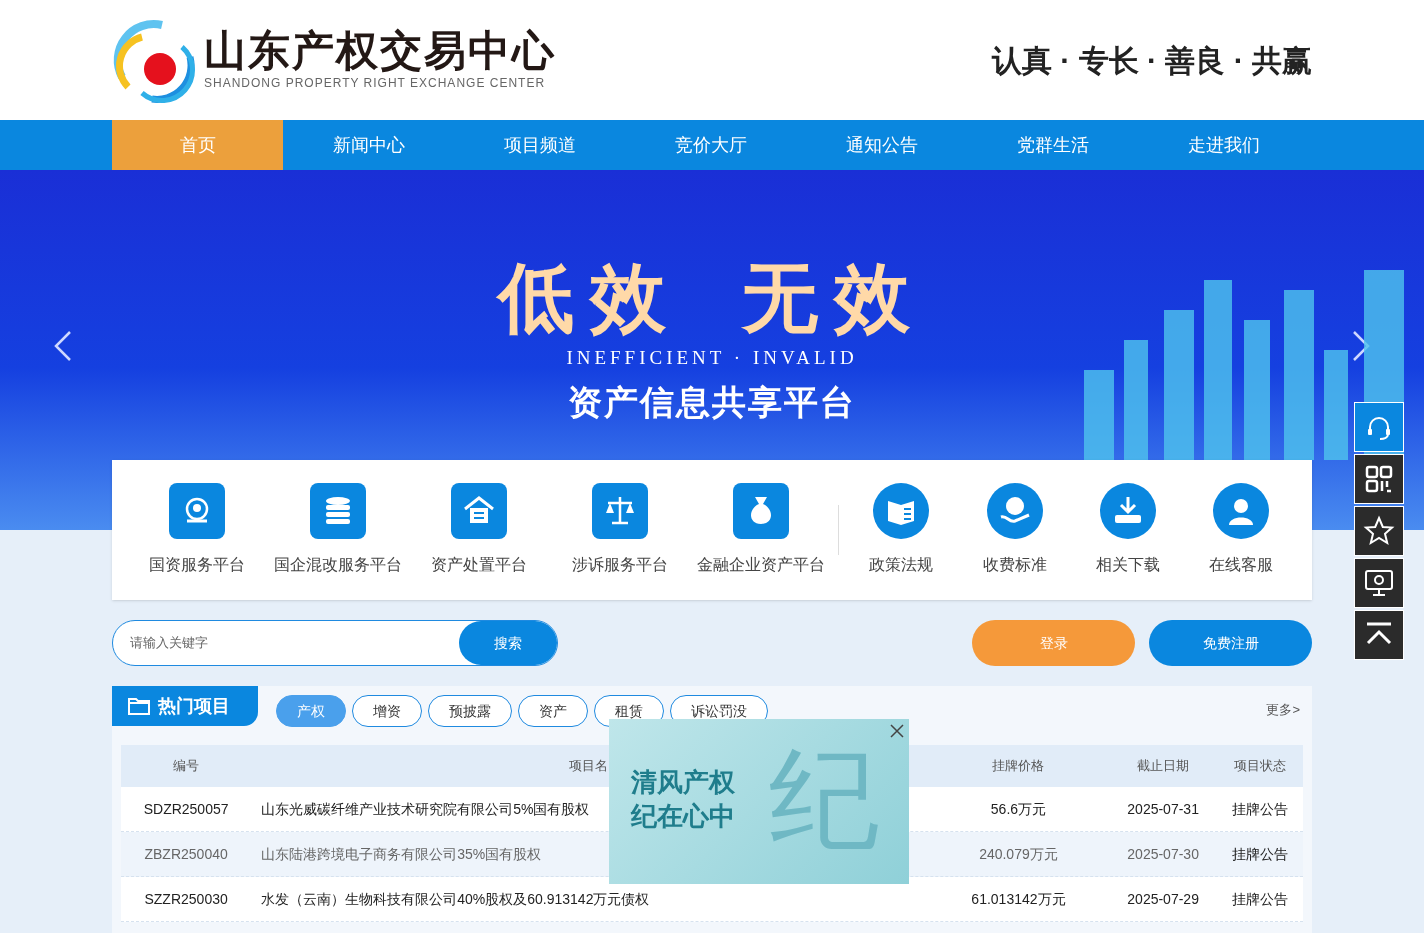 The image size is (1424, 933). What do you see at coordinates (712, 358) in the screenshot?
I see `banner-subtitle: INEFFICIENT · INVALID` at bounding box center [712, 358].